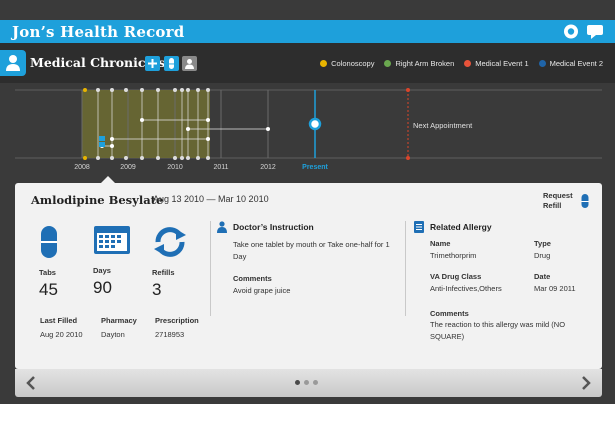 The height and width of the screenshot is (424, 615). I want to click on add-icon, so click(152, 63).